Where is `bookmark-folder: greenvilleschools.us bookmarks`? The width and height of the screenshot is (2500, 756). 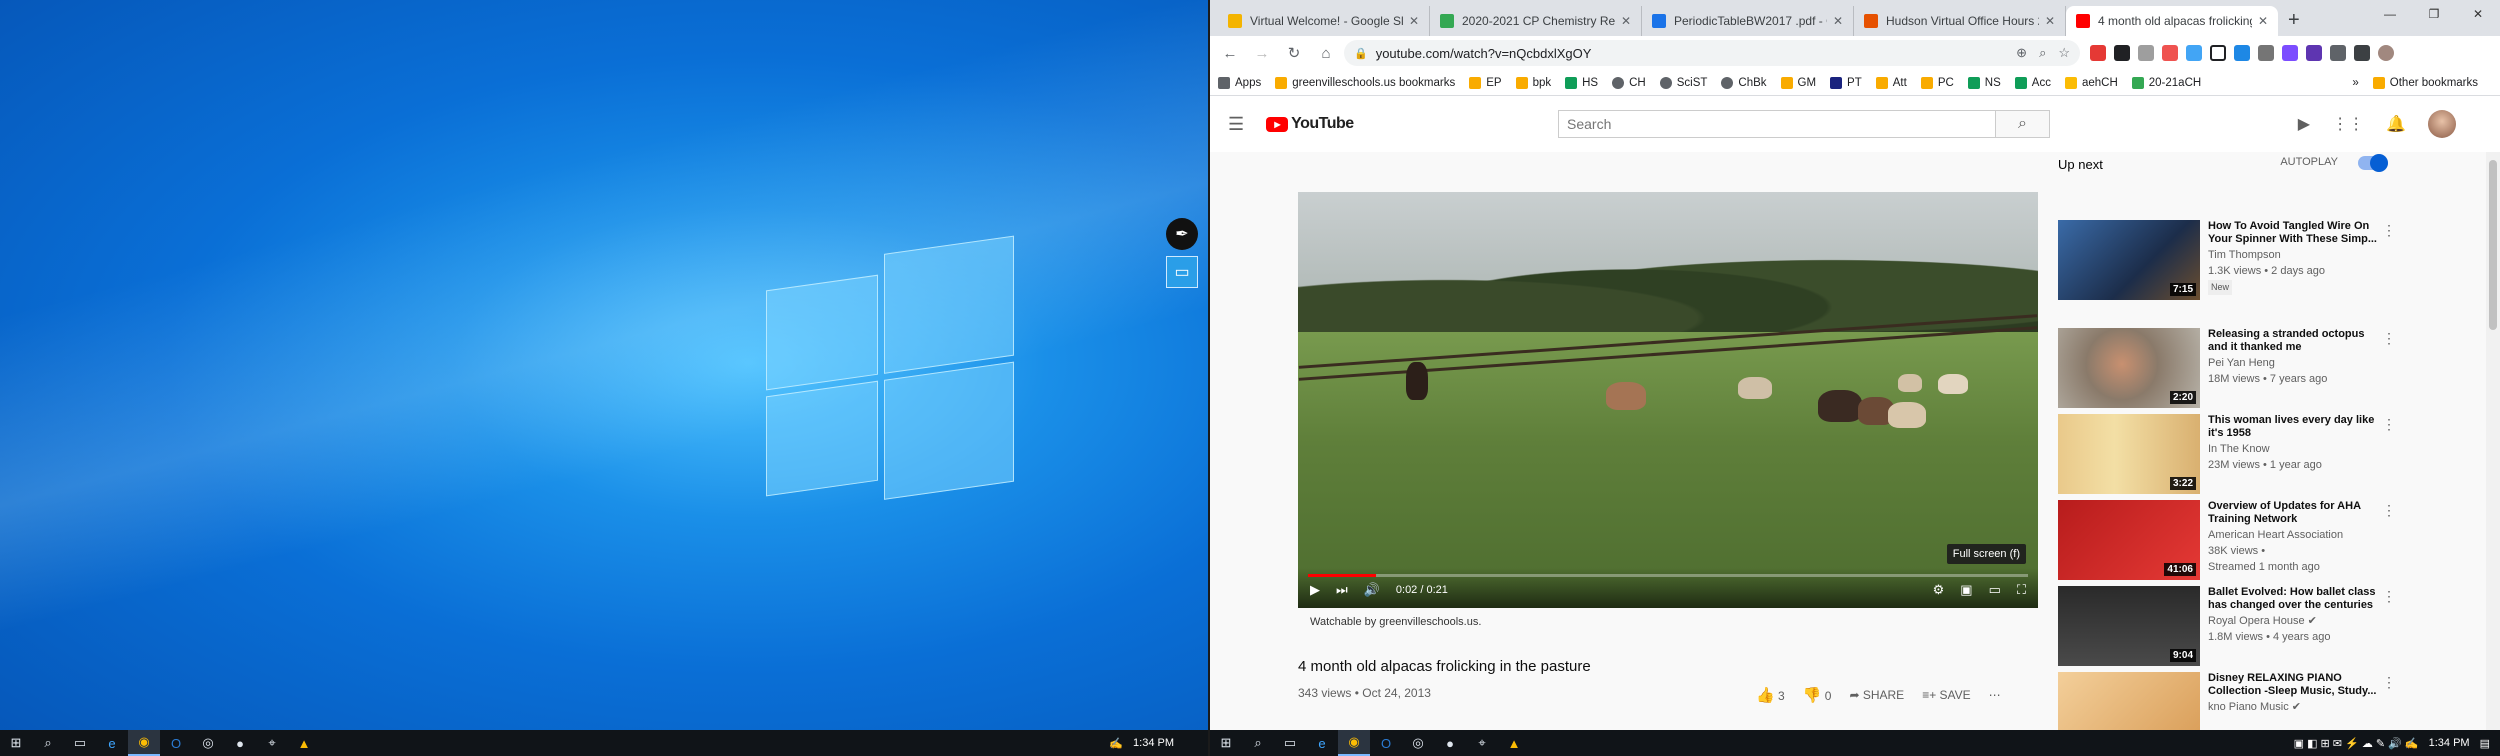 bookmark-folder: greenvilleschools.us bookmarks is located at coordinates (1365, 82).